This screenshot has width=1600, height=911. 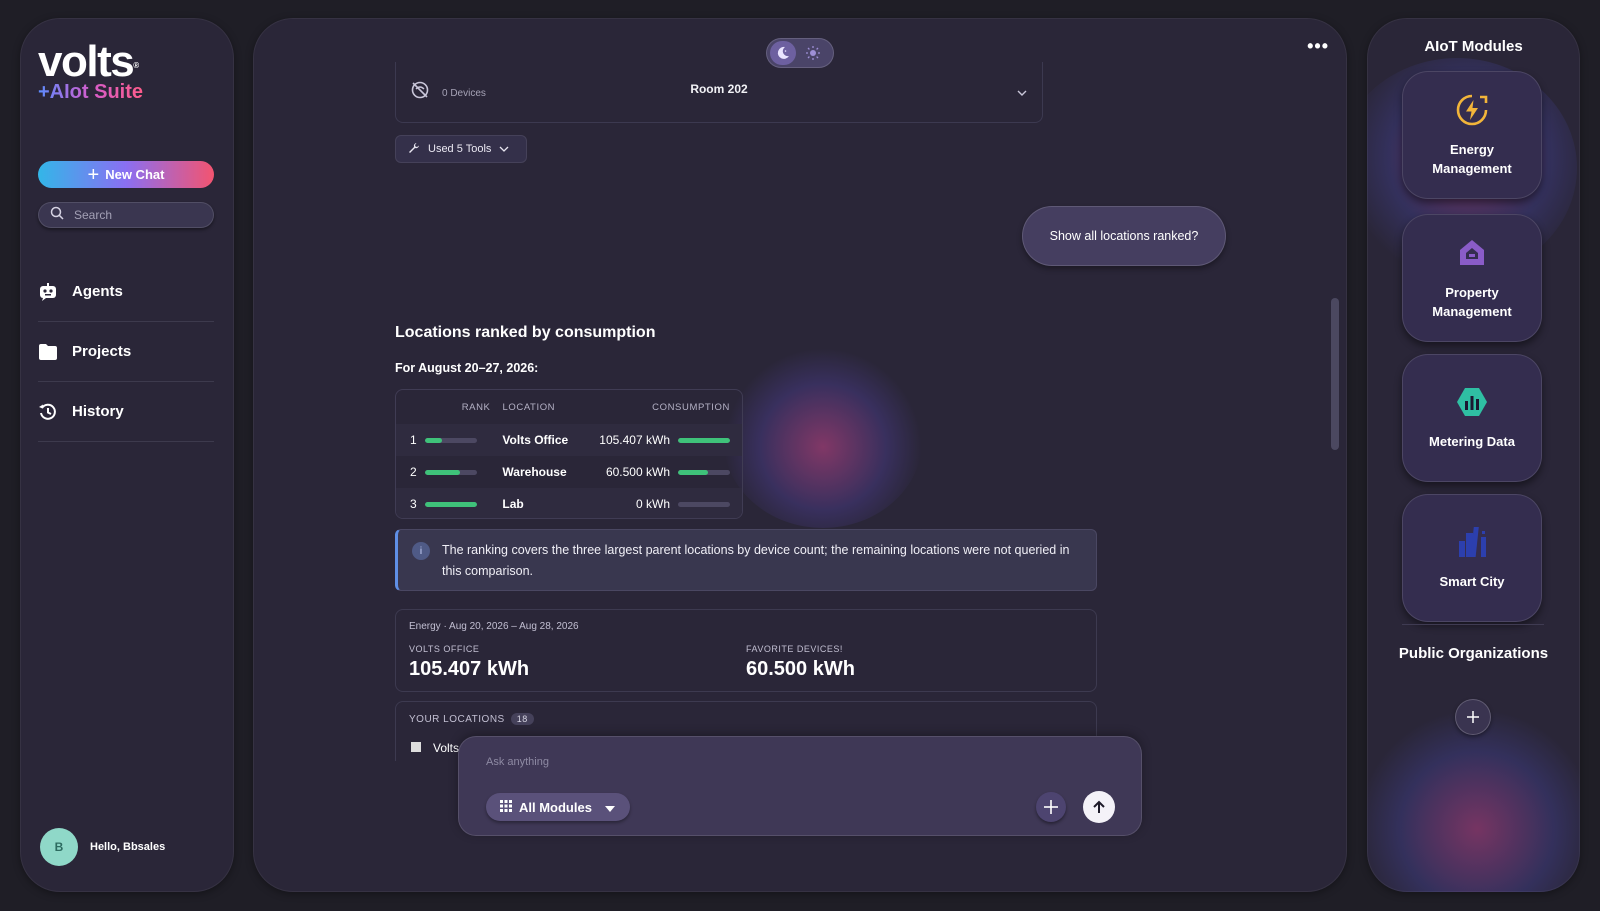 What do you see at coordinates (1472, 441) in the screenshot?
I see `module-label: Metering Data` at bounding box center [1472, 441].